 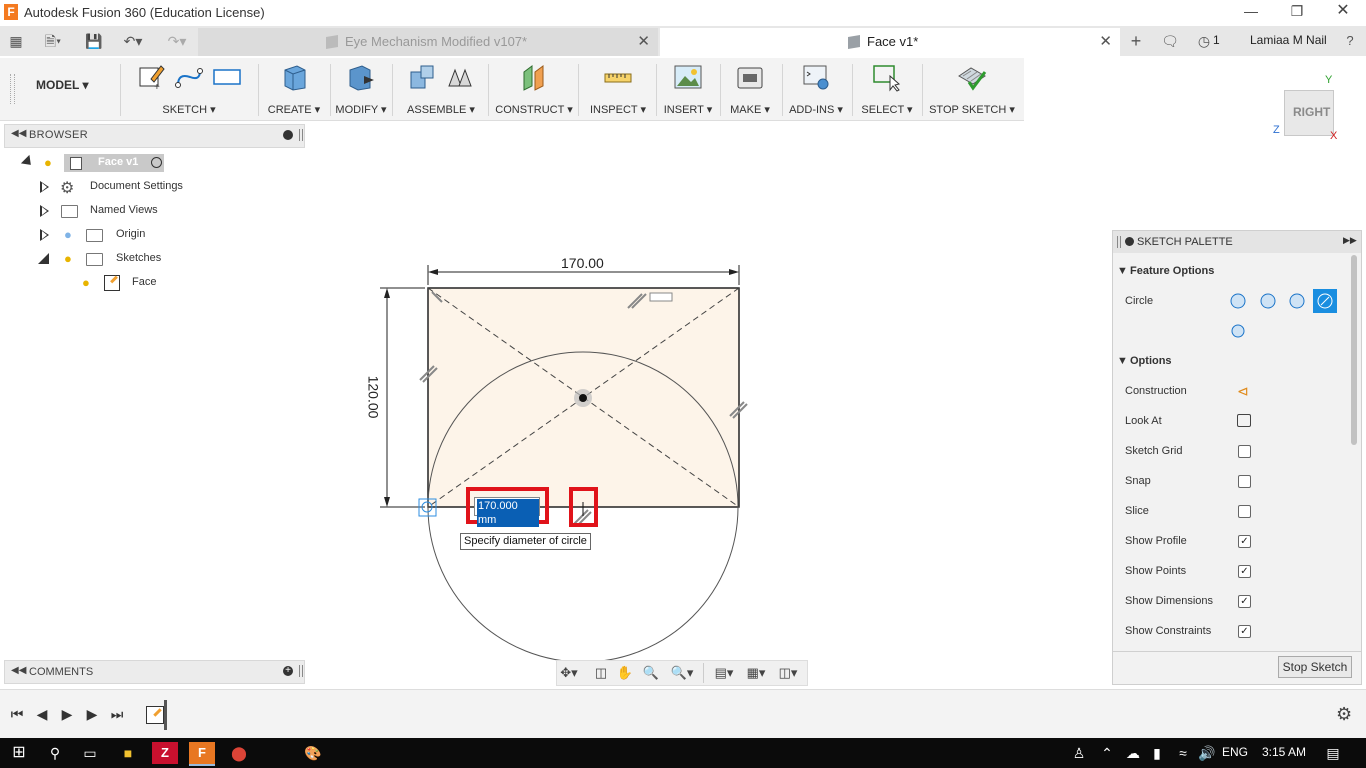 What do you see at coordinates (1251, 12) in the screenshot?
I see `minimize-button: —` at bounding box center [1251, 12].